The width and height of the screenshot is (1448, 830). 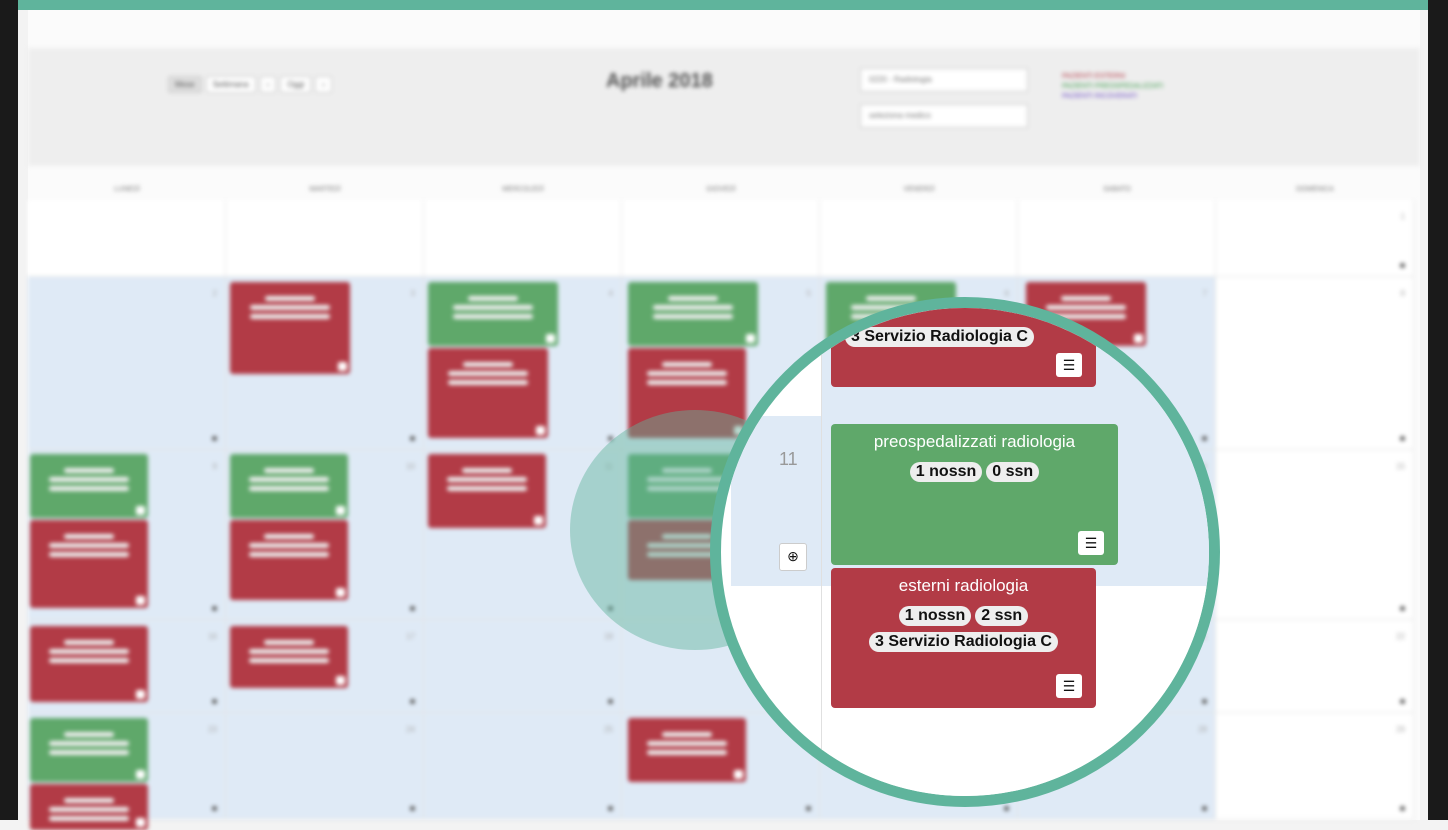 I want to click on day-number: 2, so click(x=214, y=293).